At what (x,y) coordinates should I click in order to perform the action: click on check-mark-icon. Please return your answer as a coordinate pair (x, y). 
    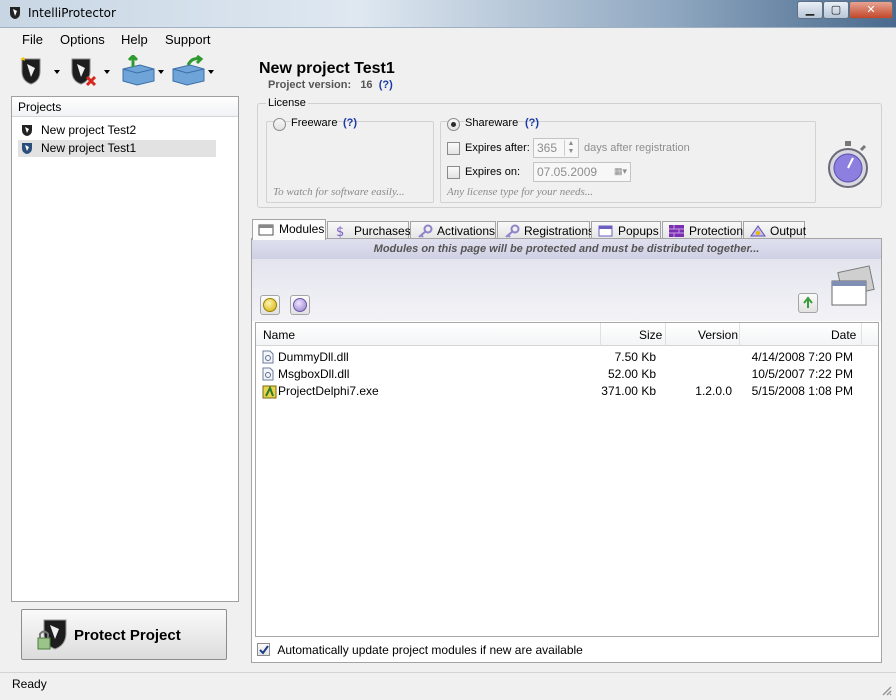
    Looking at the image, I should click on (264, 650).